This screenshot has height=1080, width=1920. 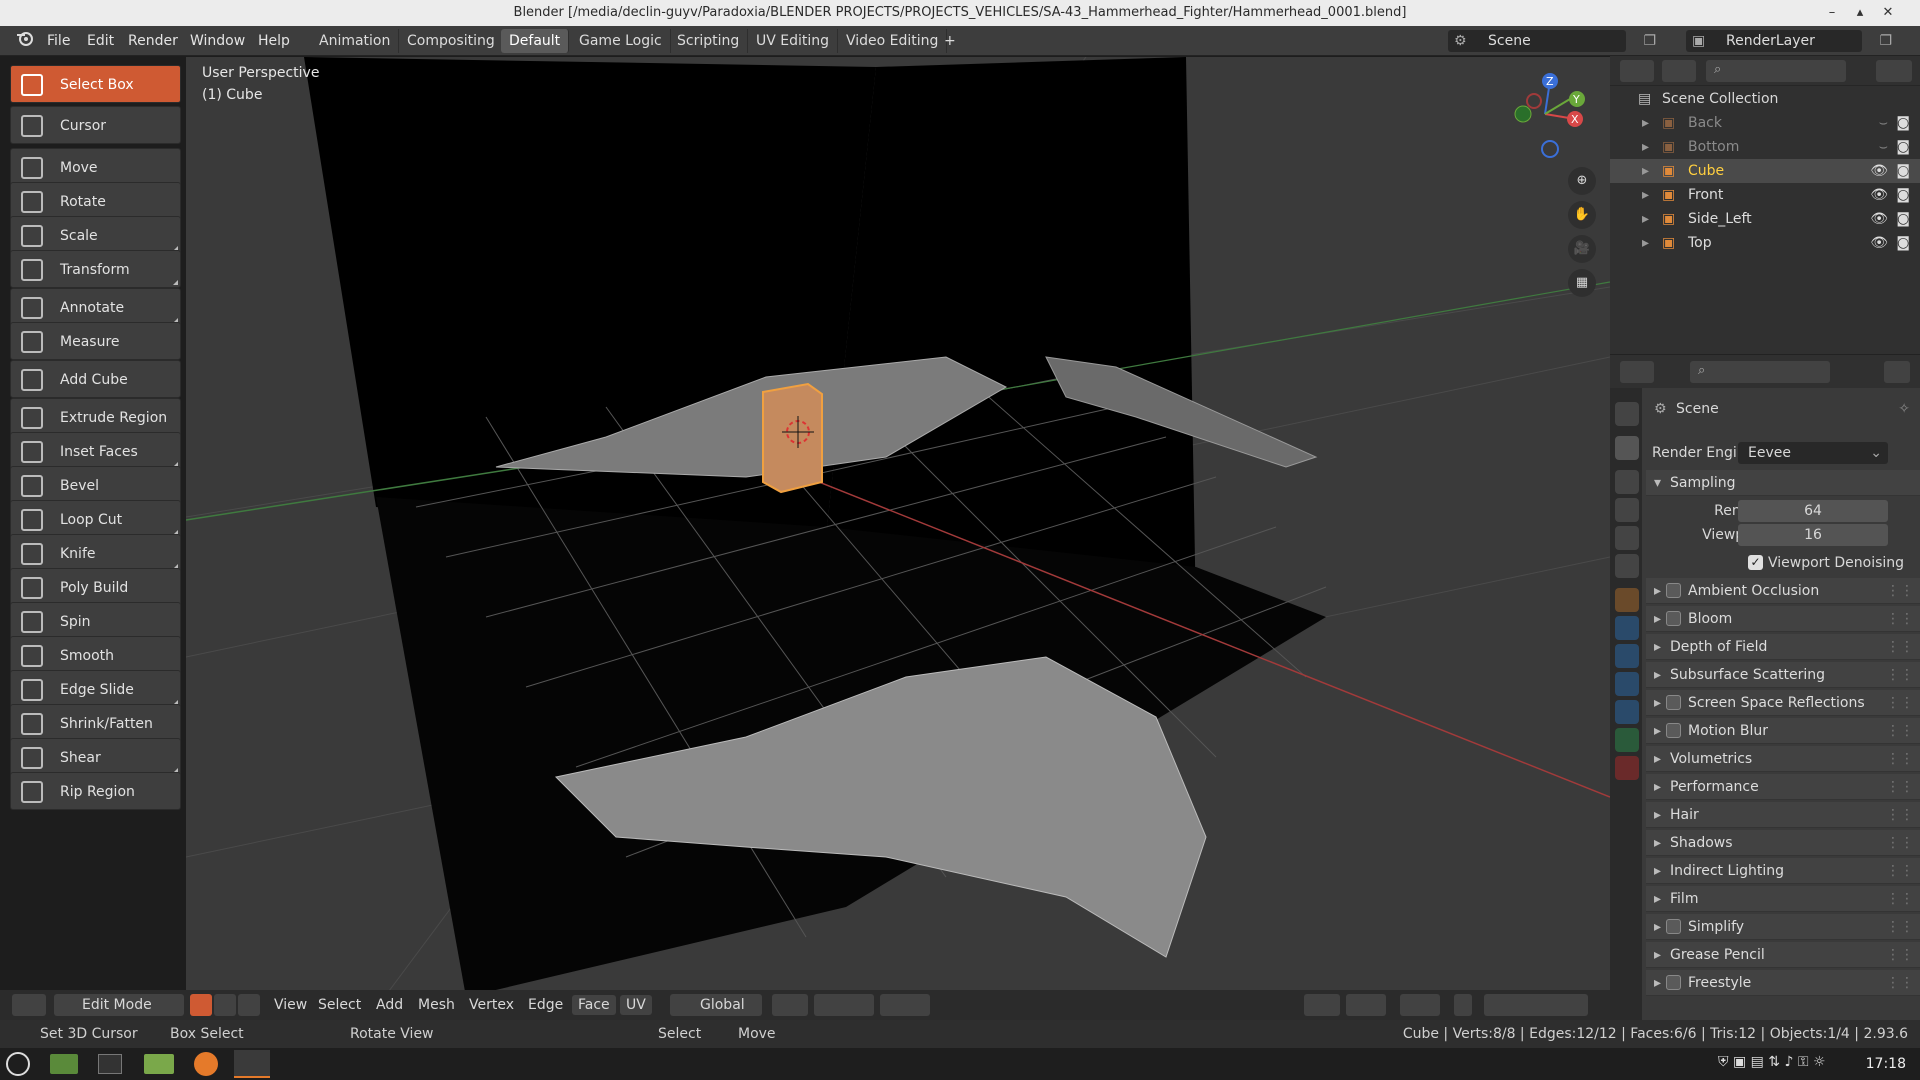 I want to click on outliner-item-cube: ▸ ▣ Cube 👁 ◙, so click(x=1765, y=171).